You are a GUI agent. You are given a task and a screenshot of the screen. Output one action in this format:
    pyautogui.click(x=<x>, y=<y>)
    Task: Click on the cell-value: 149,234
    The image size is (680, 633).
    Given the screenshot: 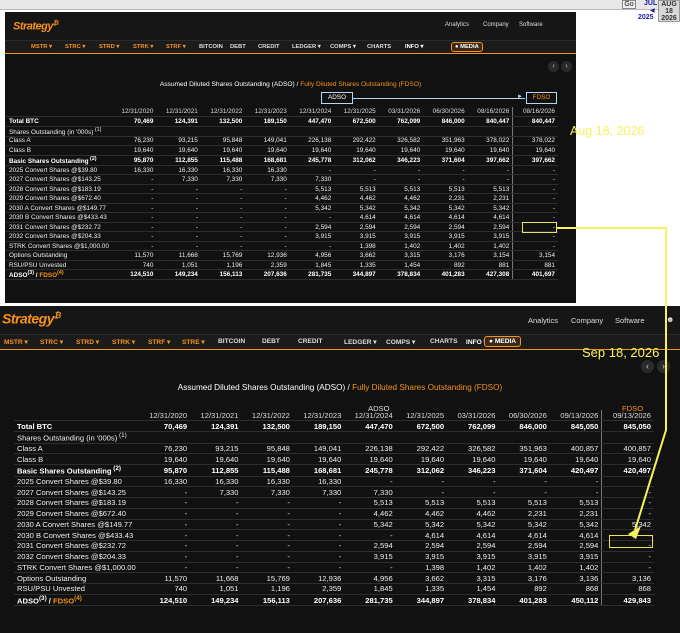 What is the action you would take?
    pyautogui.click(x=178, y=275)
    